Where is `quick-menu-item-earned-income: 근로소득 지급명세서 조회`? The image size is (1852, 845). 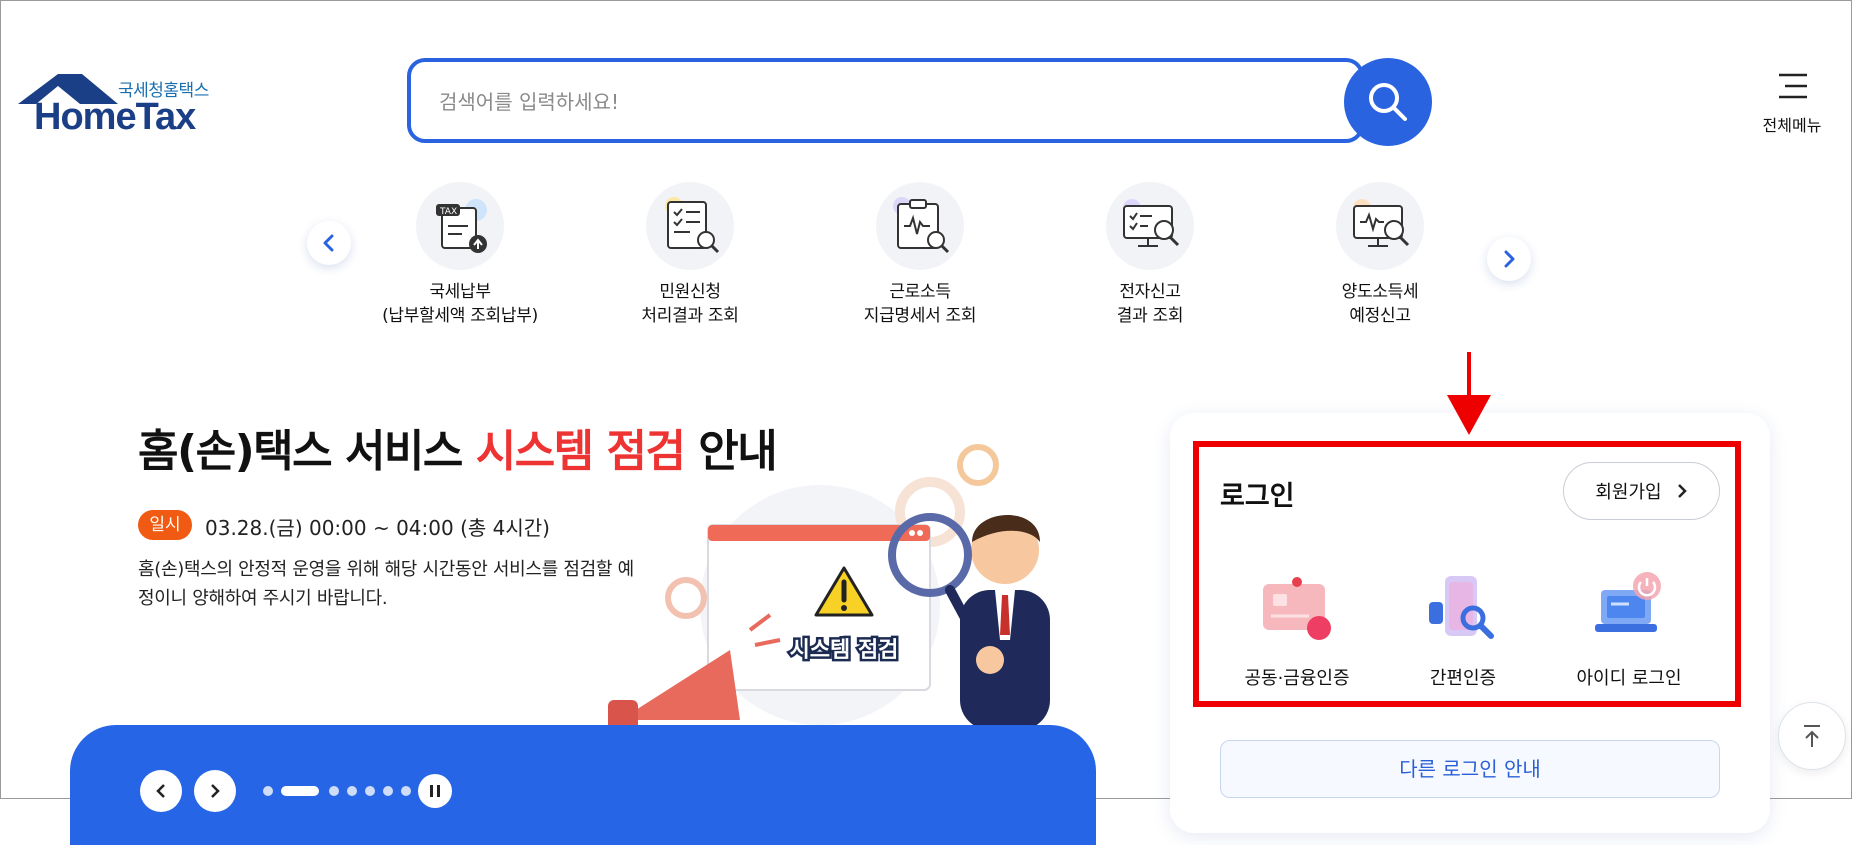
quick-menu-item-earned-income: 근로소득 지급명세서 조회 is located at coordinates (920, 255).